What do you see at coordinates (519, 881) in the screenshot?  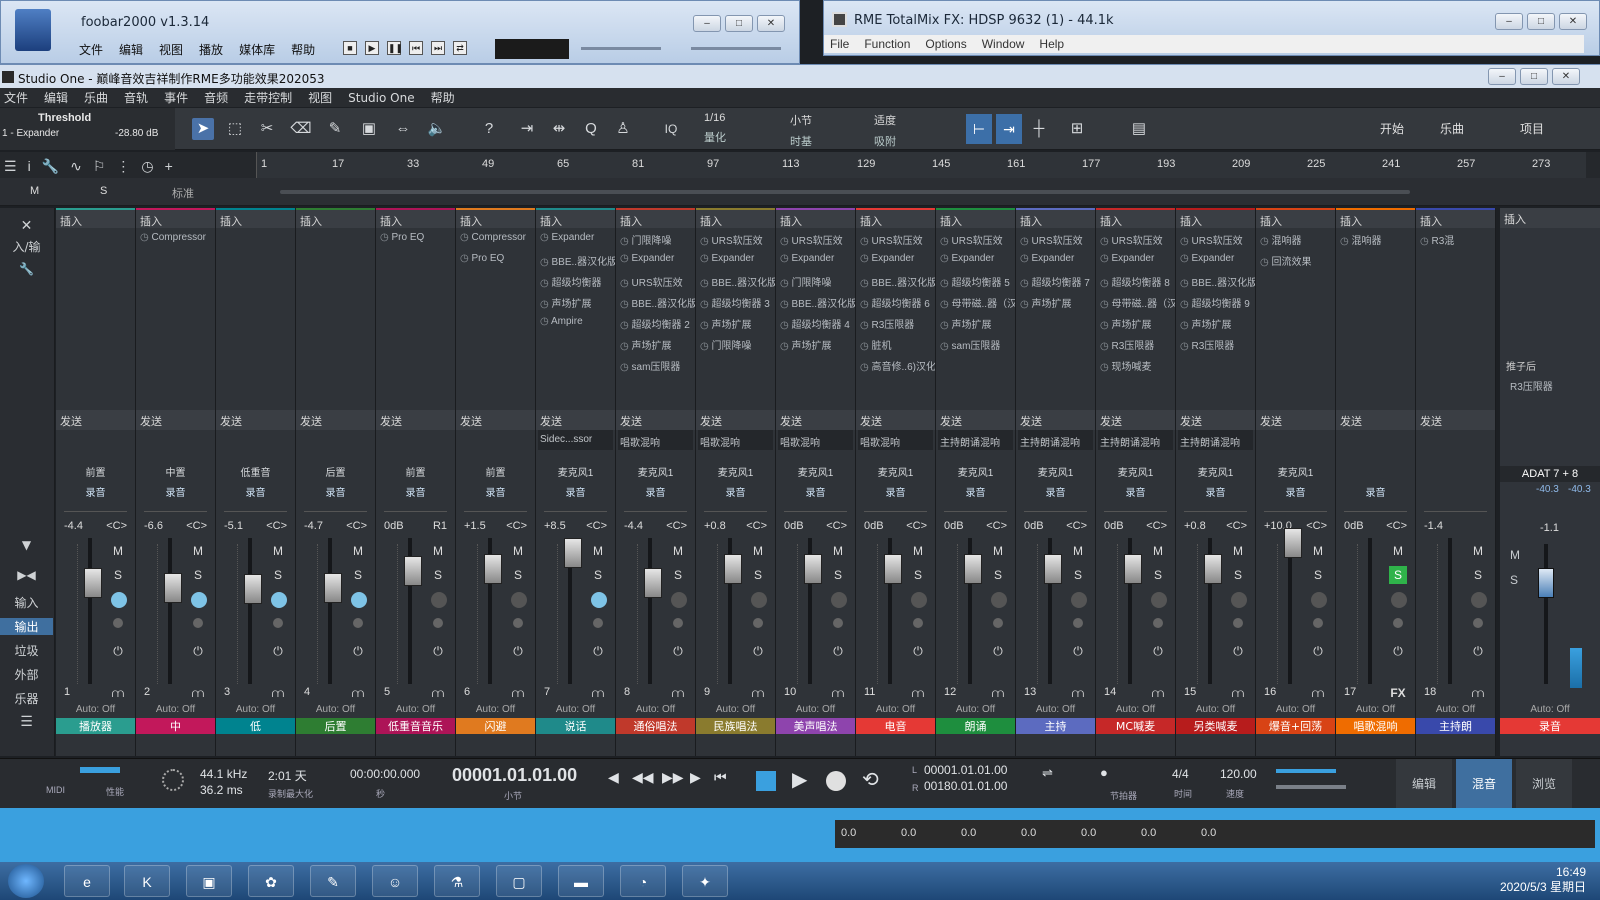 I see `camera-icon: ▢` at bounding box center [519, 881].